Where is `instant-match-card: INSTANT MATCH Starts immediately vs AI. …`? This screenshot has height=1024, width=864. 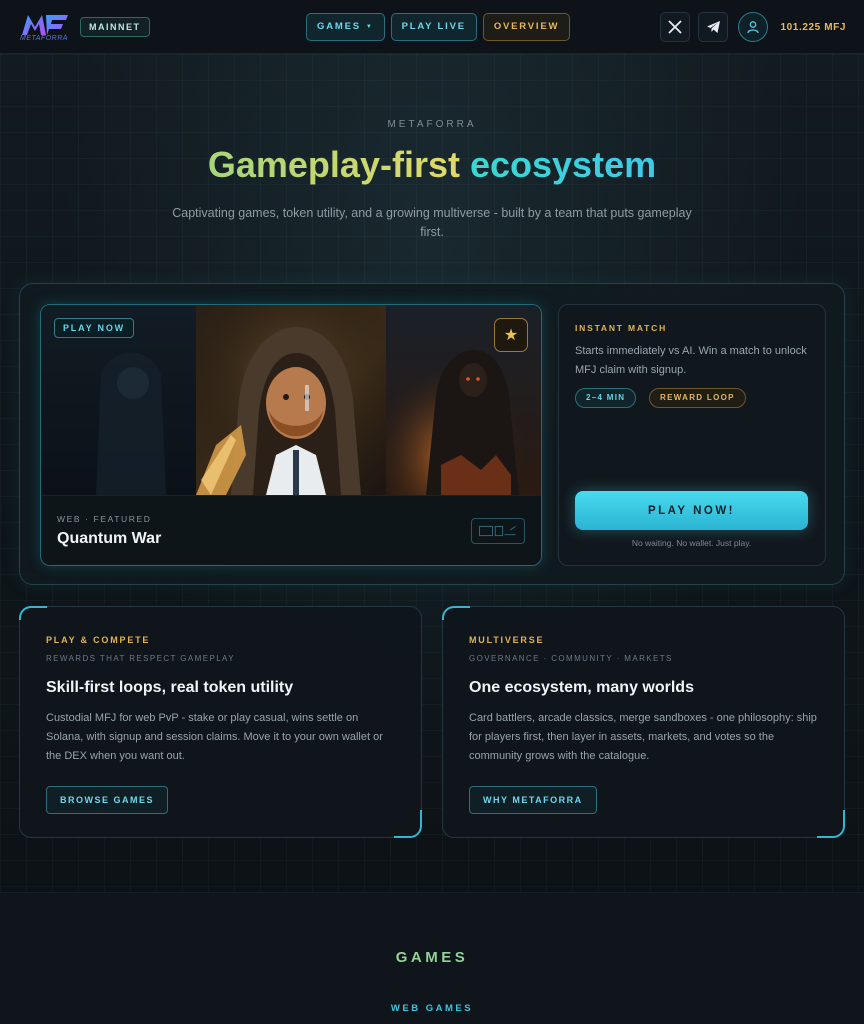
instant-match-card: INSTANT MATCH Starts immediately vs AI. … is located at coordinates (692, 435).